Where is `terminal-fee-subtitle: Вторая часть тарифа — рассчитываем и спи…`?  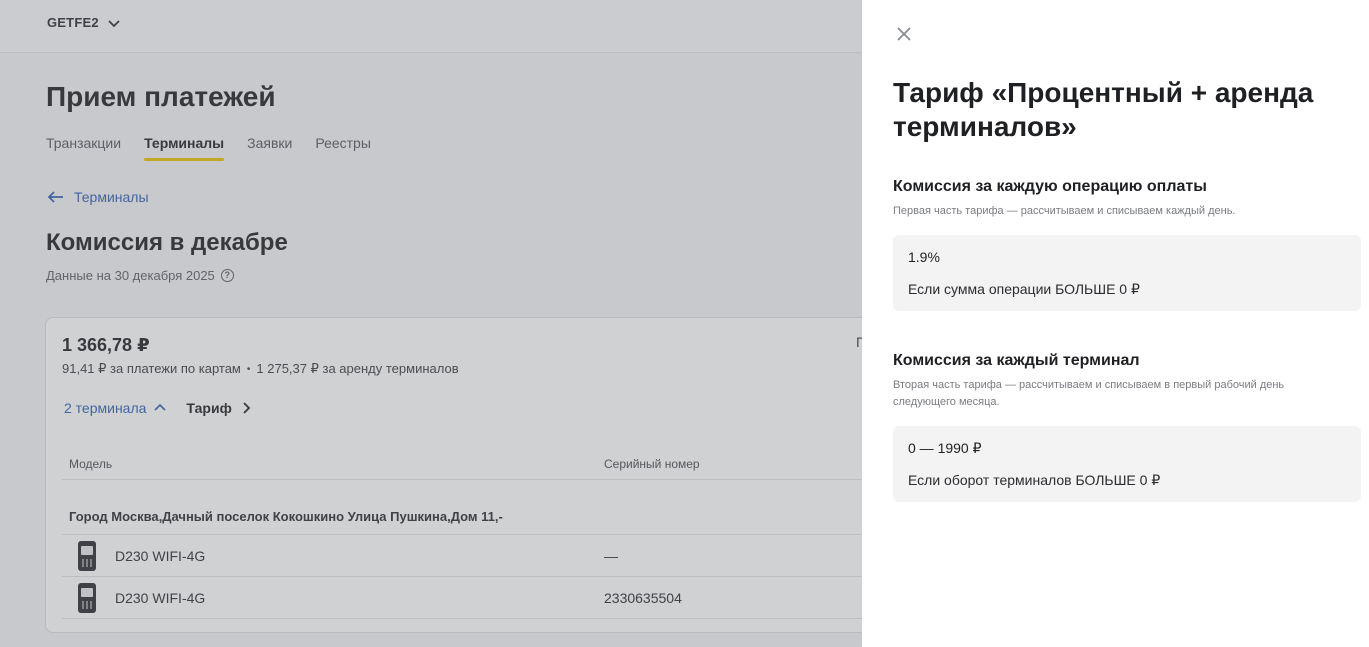 terminal-fee-subtitle: Вторая часть тарифа — рассчитываем и спи… is located at coordinates (1089, 393).